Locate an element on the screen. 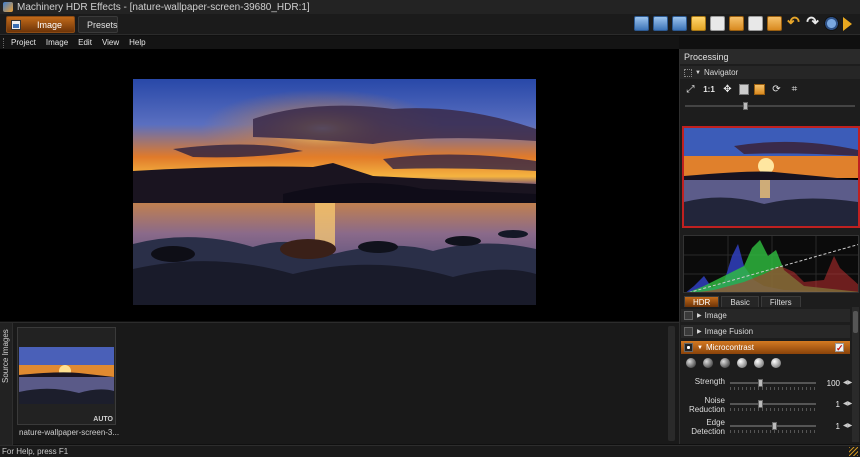  redo-icon: ↷ is located at coordinates (812, 23).